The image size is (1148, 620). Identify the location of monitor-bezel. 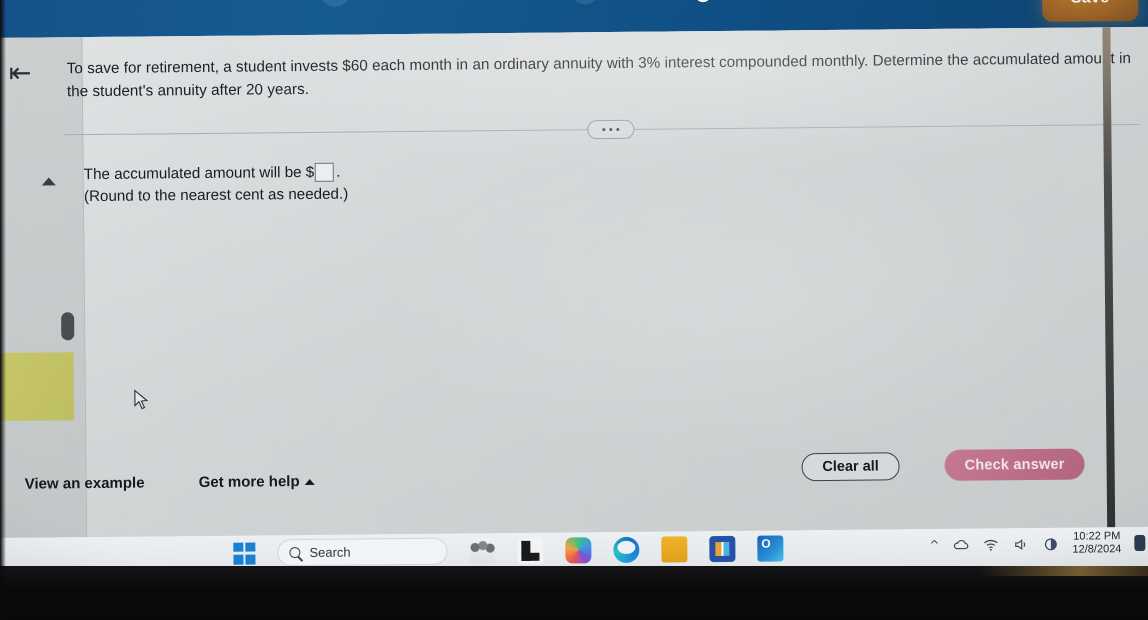
(574, 593).